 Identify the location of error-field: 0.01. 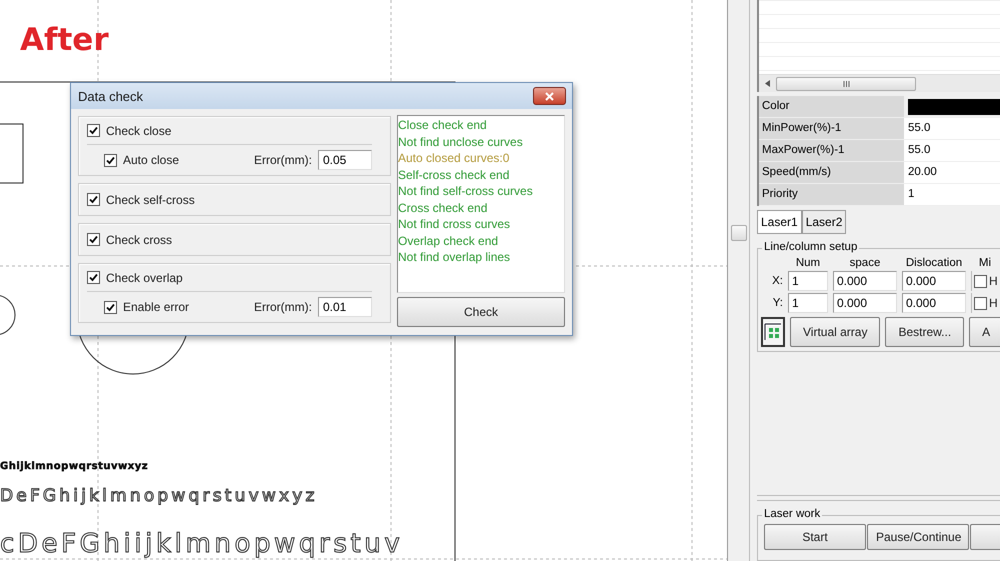
(345, 307).